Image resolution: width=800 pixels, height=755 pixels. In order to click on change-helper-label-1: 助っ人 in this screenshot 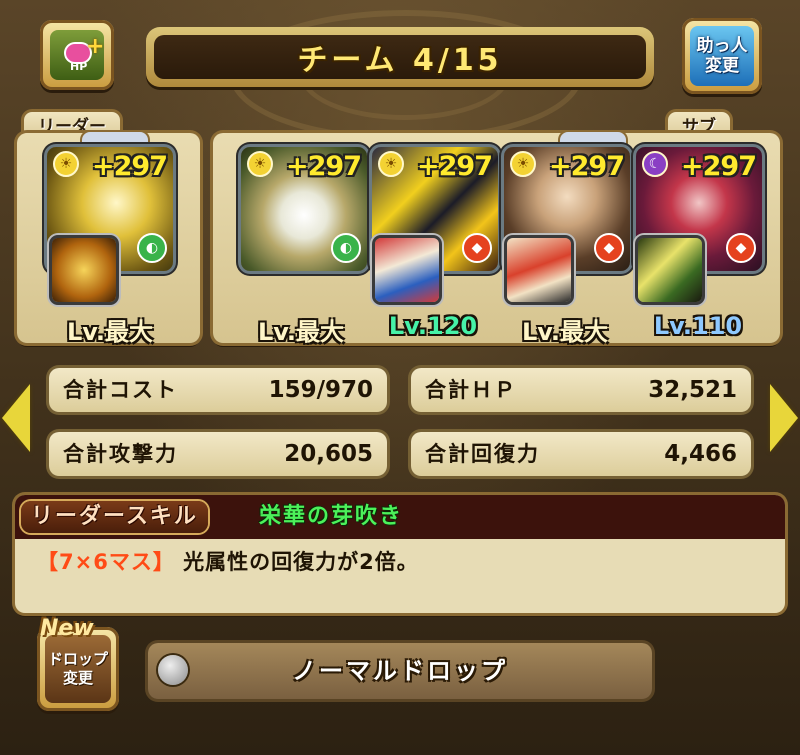, I will do `click(722, 46)`.